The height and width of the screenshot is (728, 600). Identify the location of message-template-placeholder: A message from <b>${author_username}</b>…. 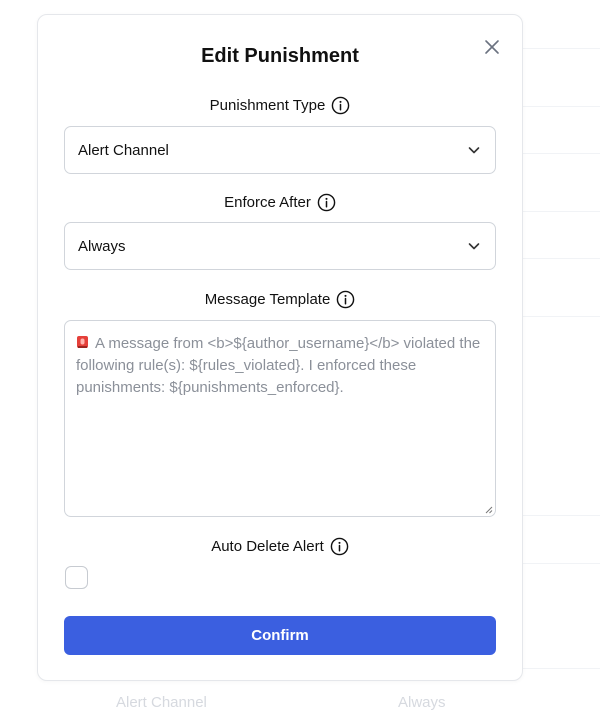
(278, 365).